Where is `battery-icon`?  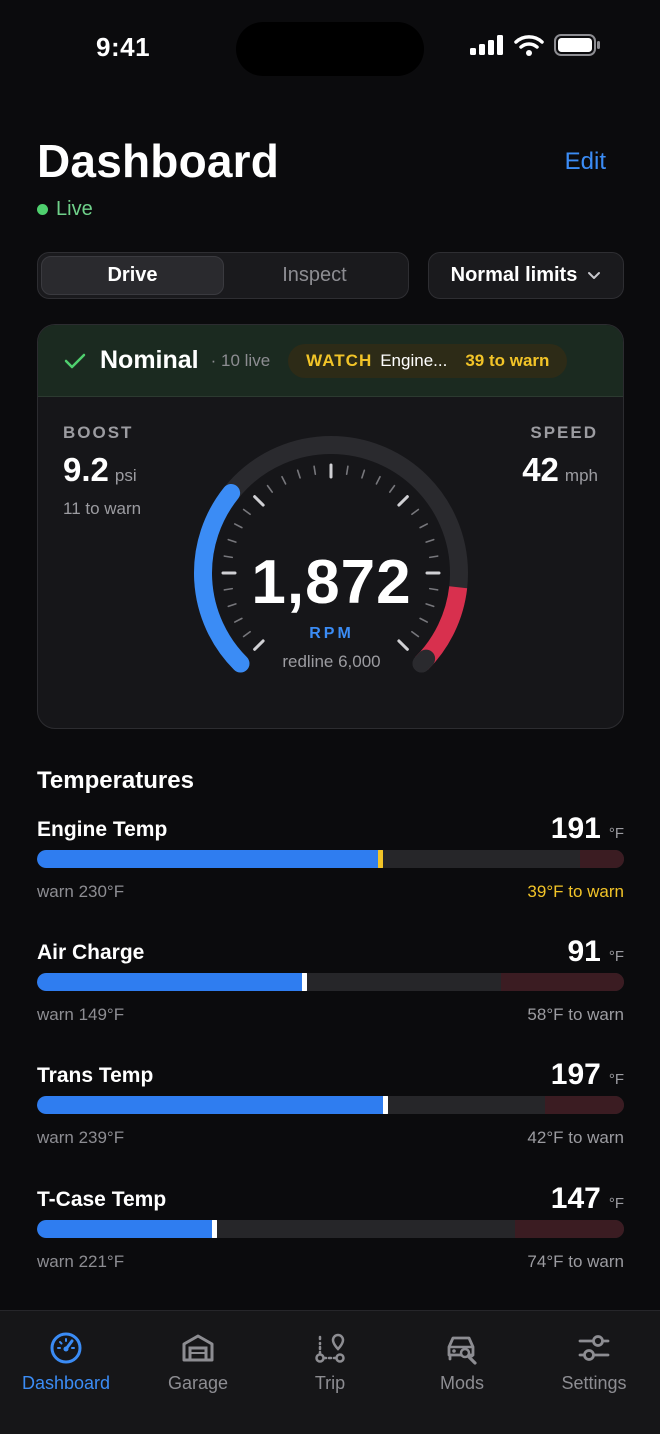 battery-icon is located at coordinates (577, 45).